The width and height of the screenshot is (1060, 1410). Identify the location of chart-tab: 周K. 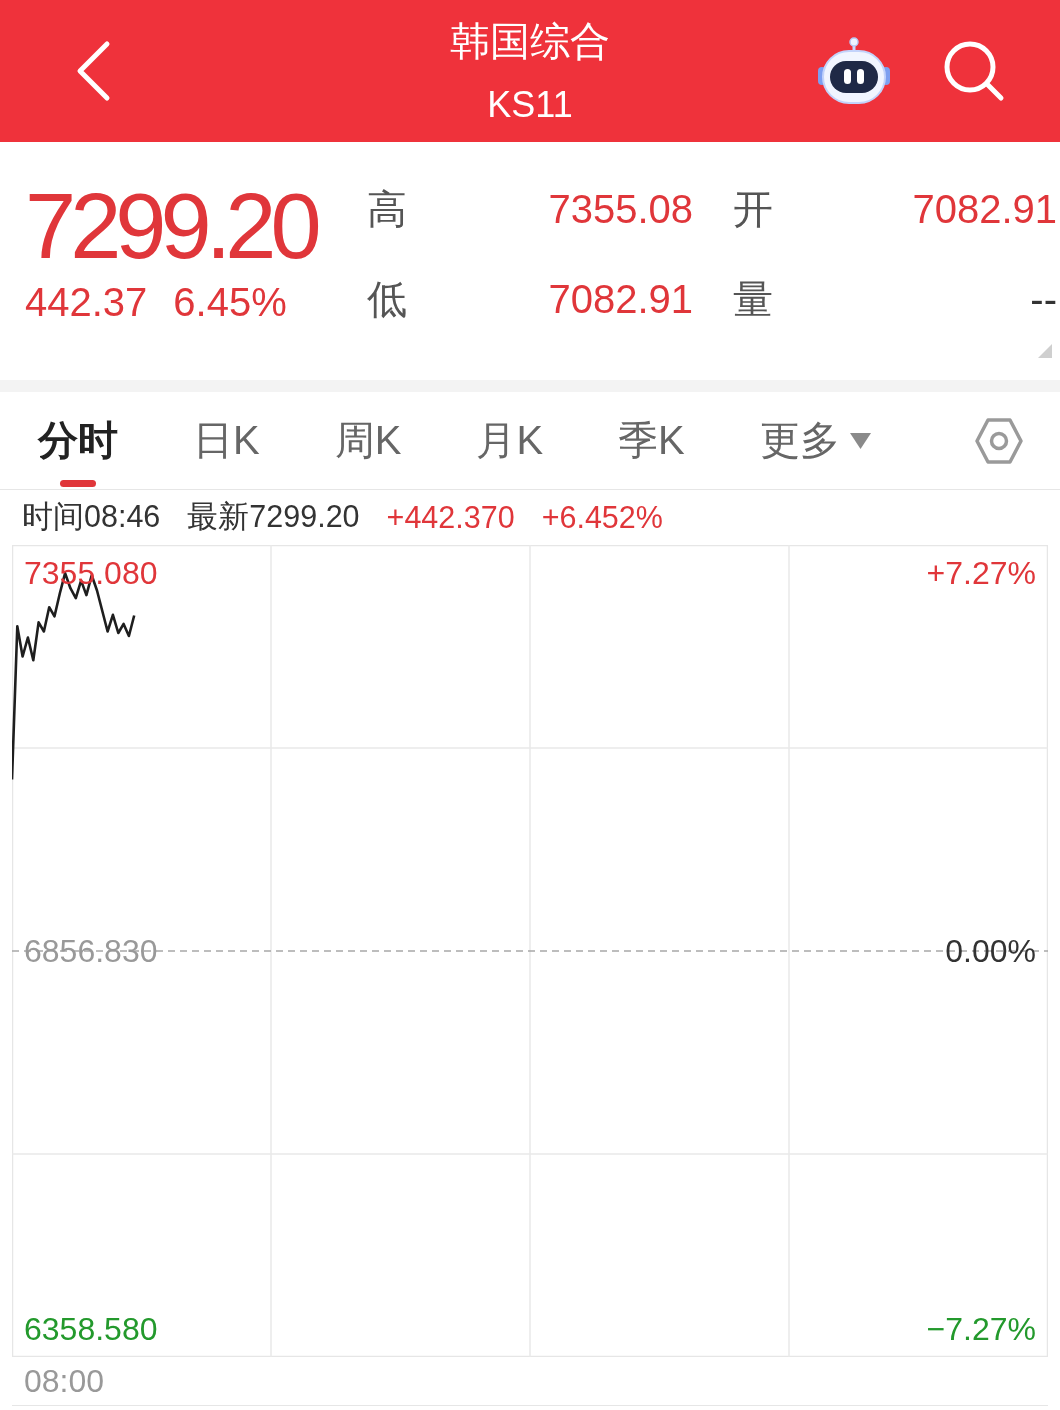
(368, 440).